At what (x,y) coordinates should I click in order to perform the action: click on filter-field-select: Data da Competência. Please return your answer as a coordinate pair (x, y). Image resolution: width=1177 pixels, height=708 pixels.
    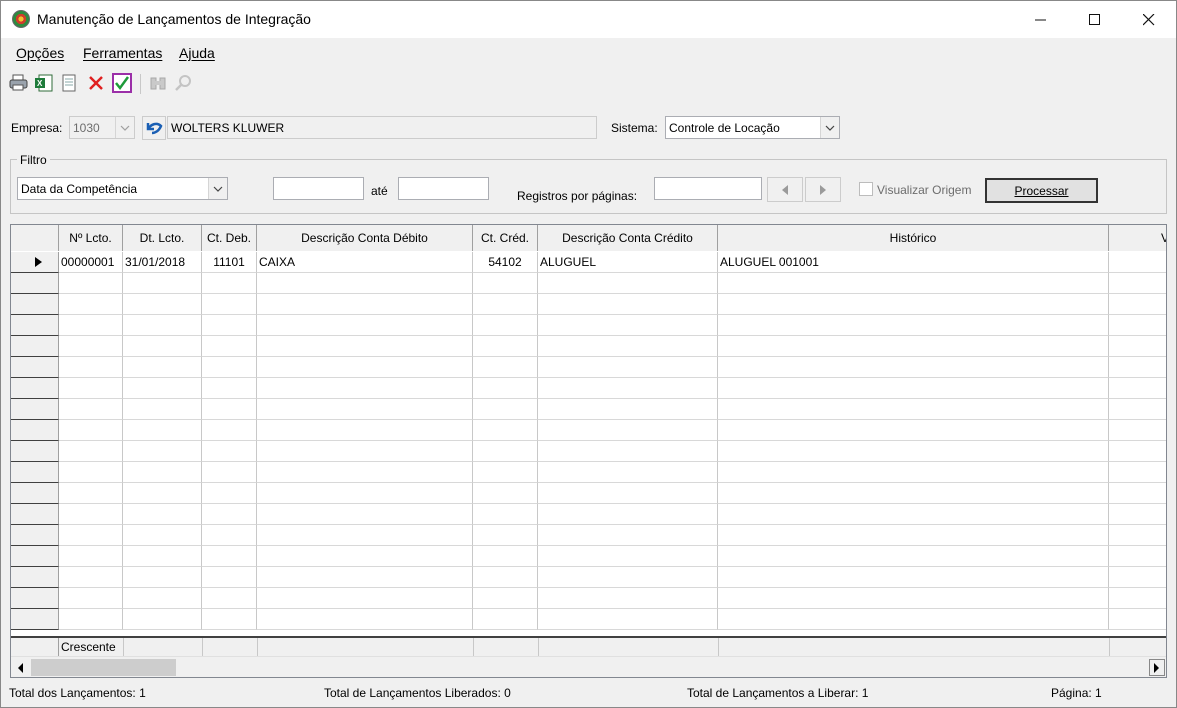
    Looking at the image, I should click on (122, 188).